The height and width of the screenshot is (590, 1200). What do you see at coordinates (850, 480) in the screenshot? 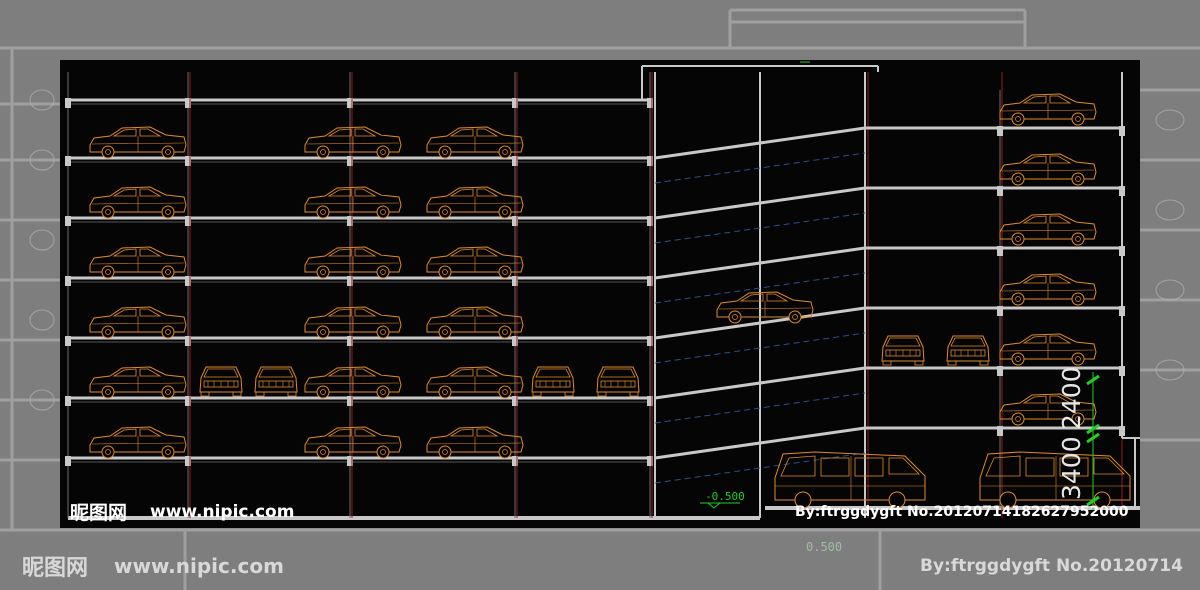
I see `van-vehicle` at bounding box center [850, 480].